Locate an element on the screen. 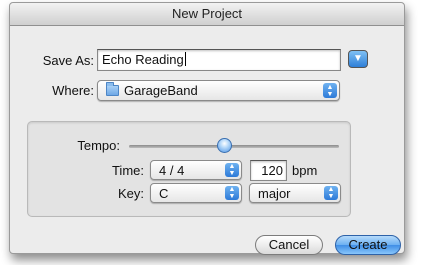 This screenshot has height=265, width=422. where-selected: GarageBand is located at coordinates (161, 90).